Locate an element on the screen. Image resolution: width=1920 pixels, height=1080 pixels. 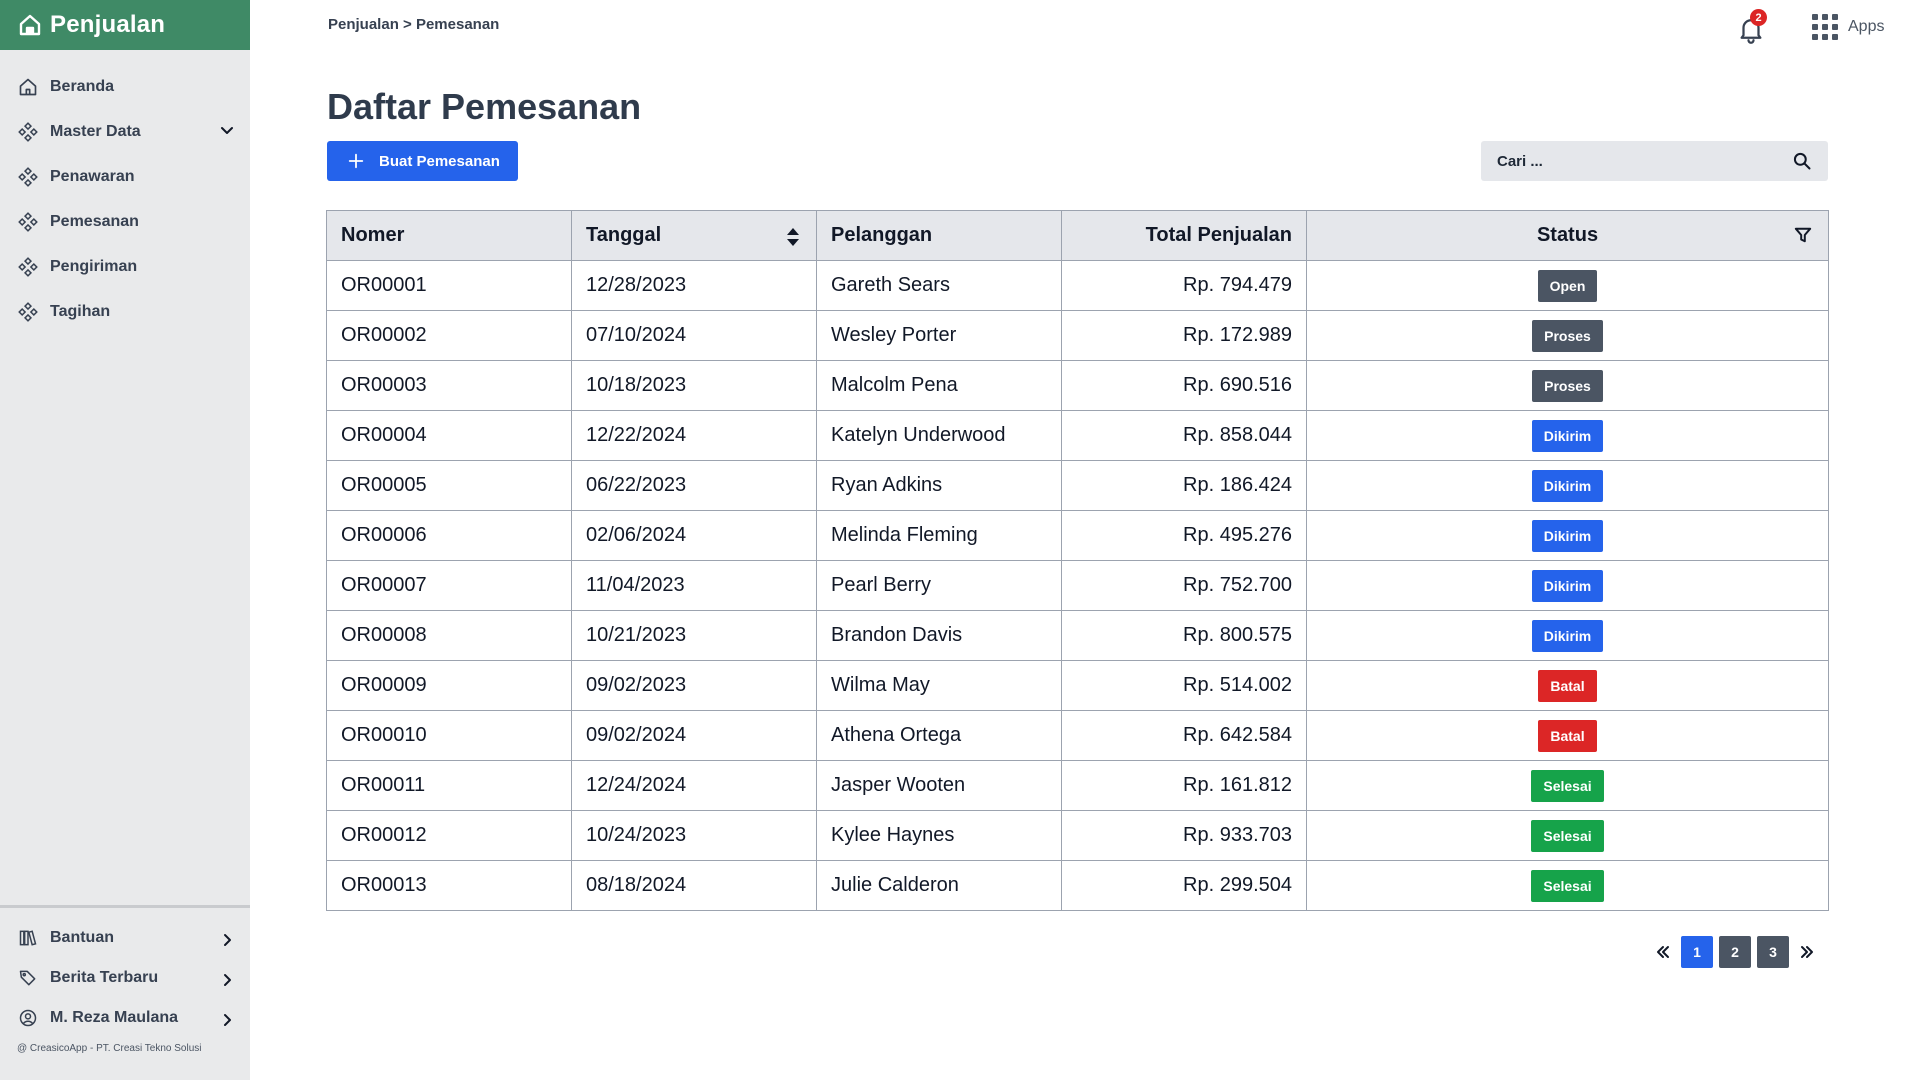
sidebar-item-label: Bantuan is located at coordinates (82, 937).